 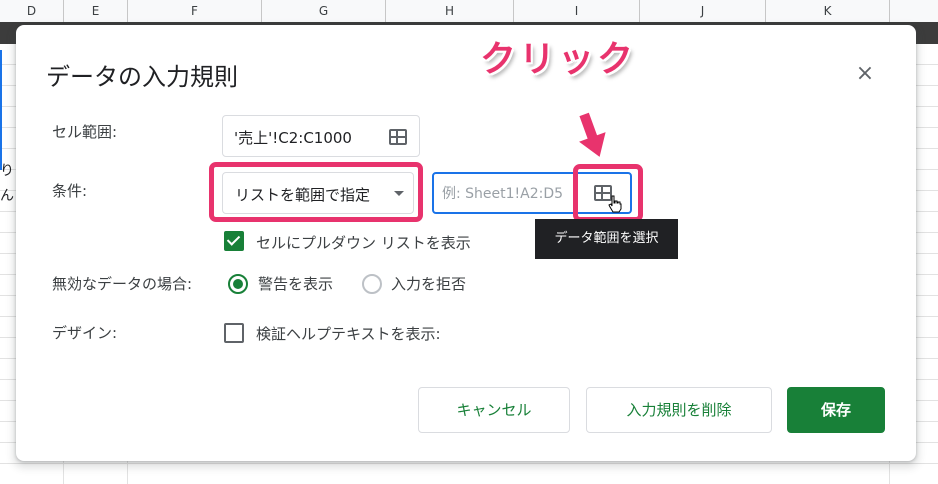 What do you see at coordinates (195, 11) in the screenshot?
I see `column-header-f: F` at bounding box center [195, 11].